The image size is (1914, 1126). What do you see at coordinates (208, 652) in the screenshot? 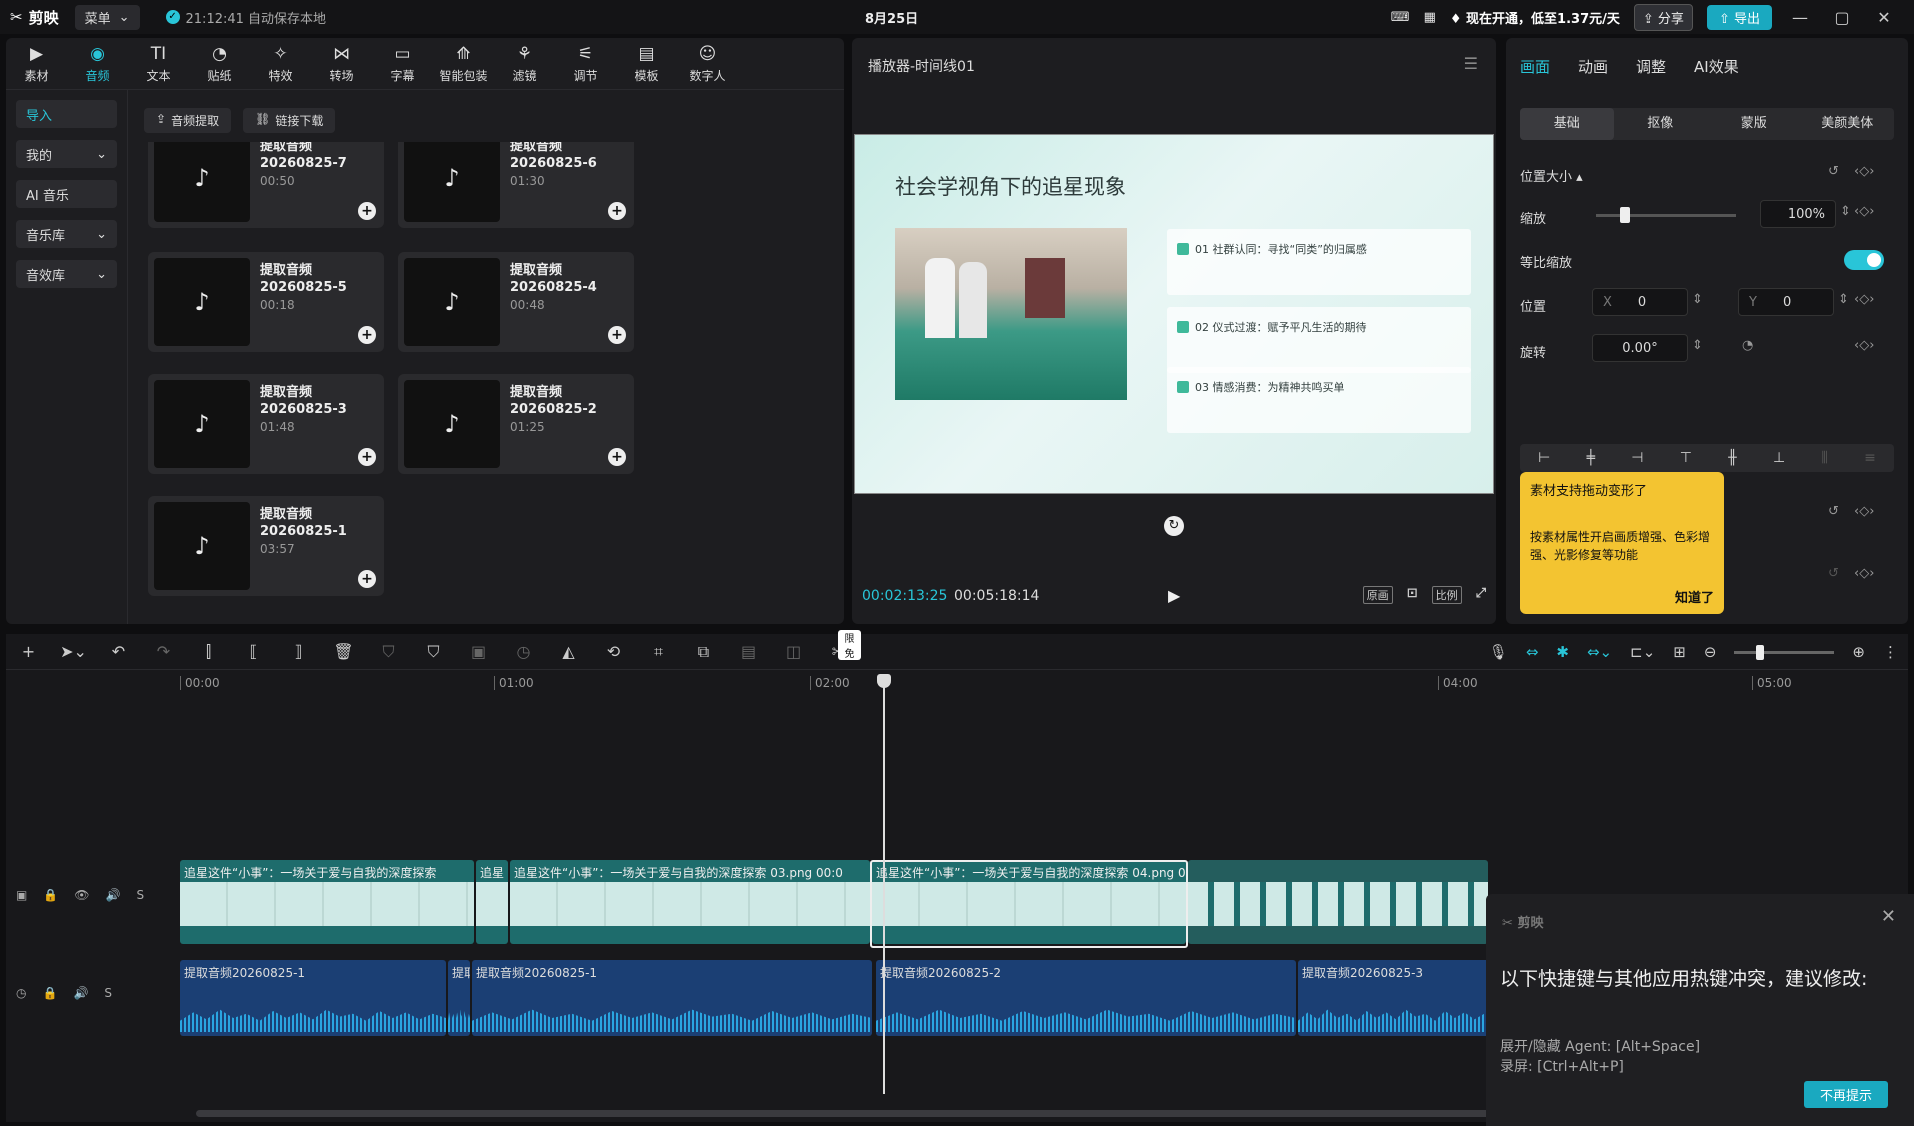
I see `split-icon: ⫿` at bounding box center [208, 652].